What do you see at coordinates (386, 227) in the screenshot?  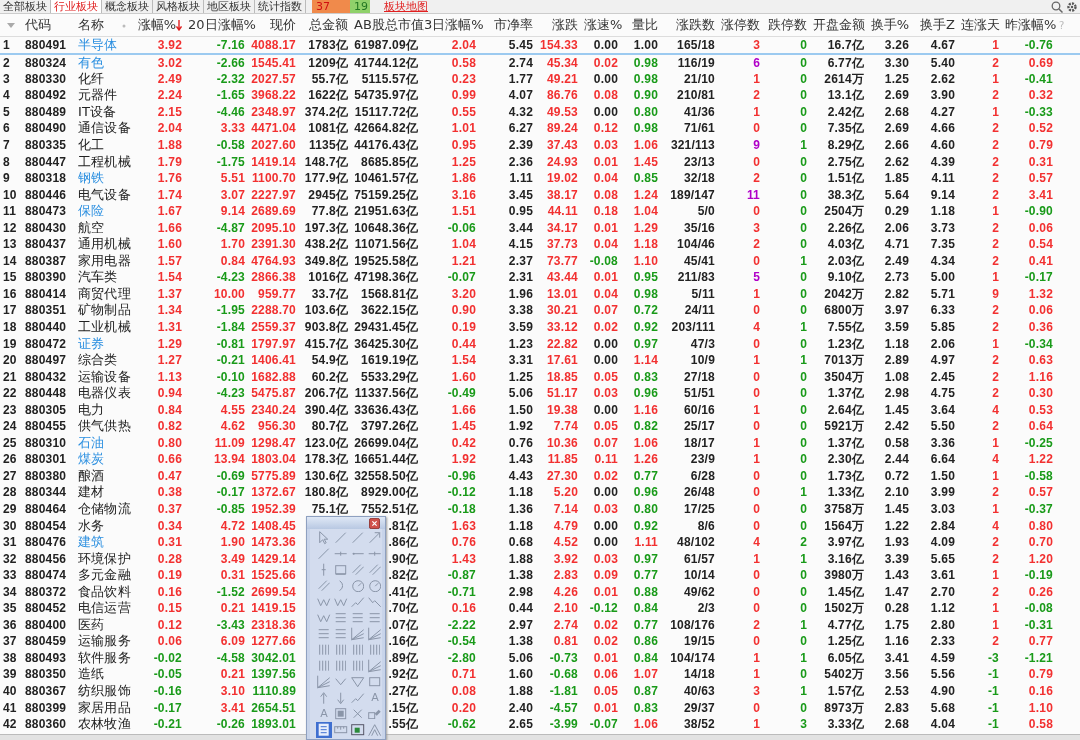 I see `table-cell: 10648.36亿` at bounding box center [386, 227].